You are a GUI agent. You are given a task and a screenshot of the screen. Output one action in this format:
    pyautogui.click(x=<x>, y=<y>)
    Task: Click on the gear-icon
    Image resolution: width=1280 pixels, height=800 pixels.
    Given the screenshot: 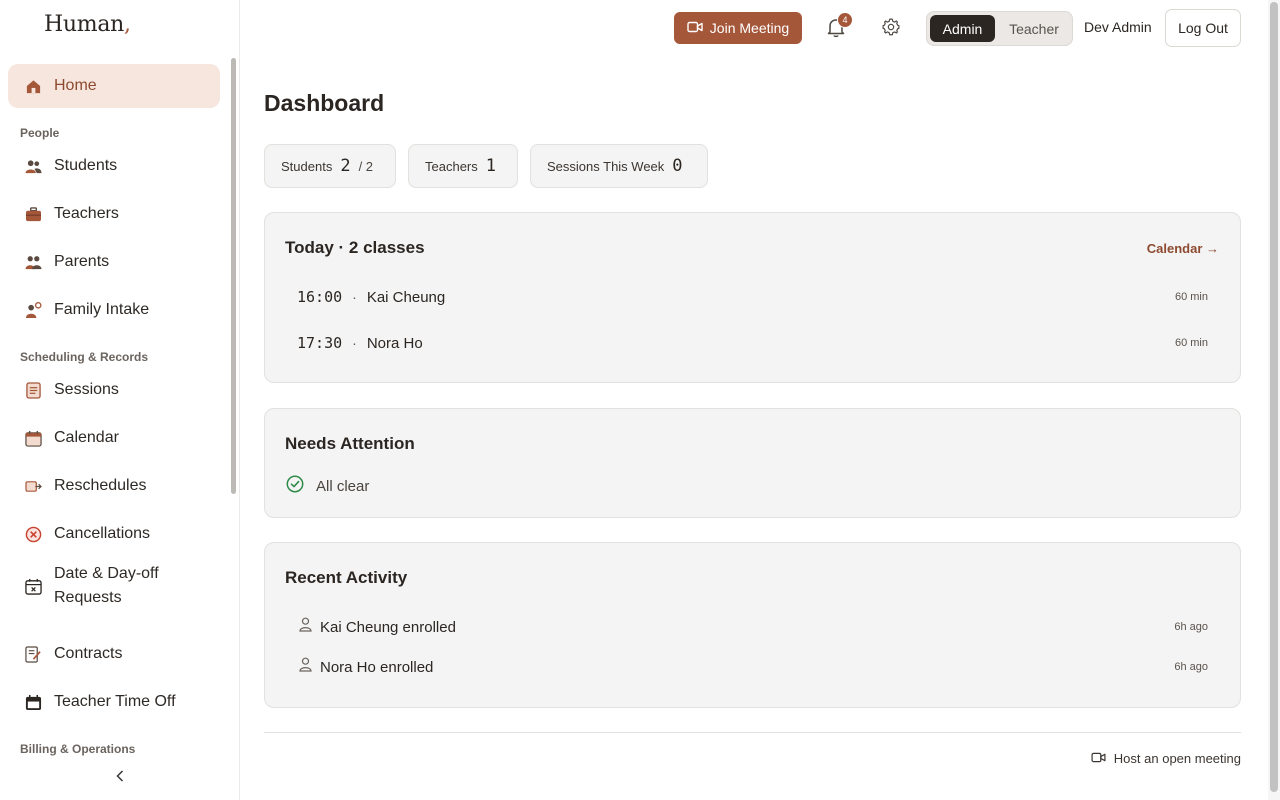 What is the action you would take?
    pyautogui.click(x=891, y=29)
    